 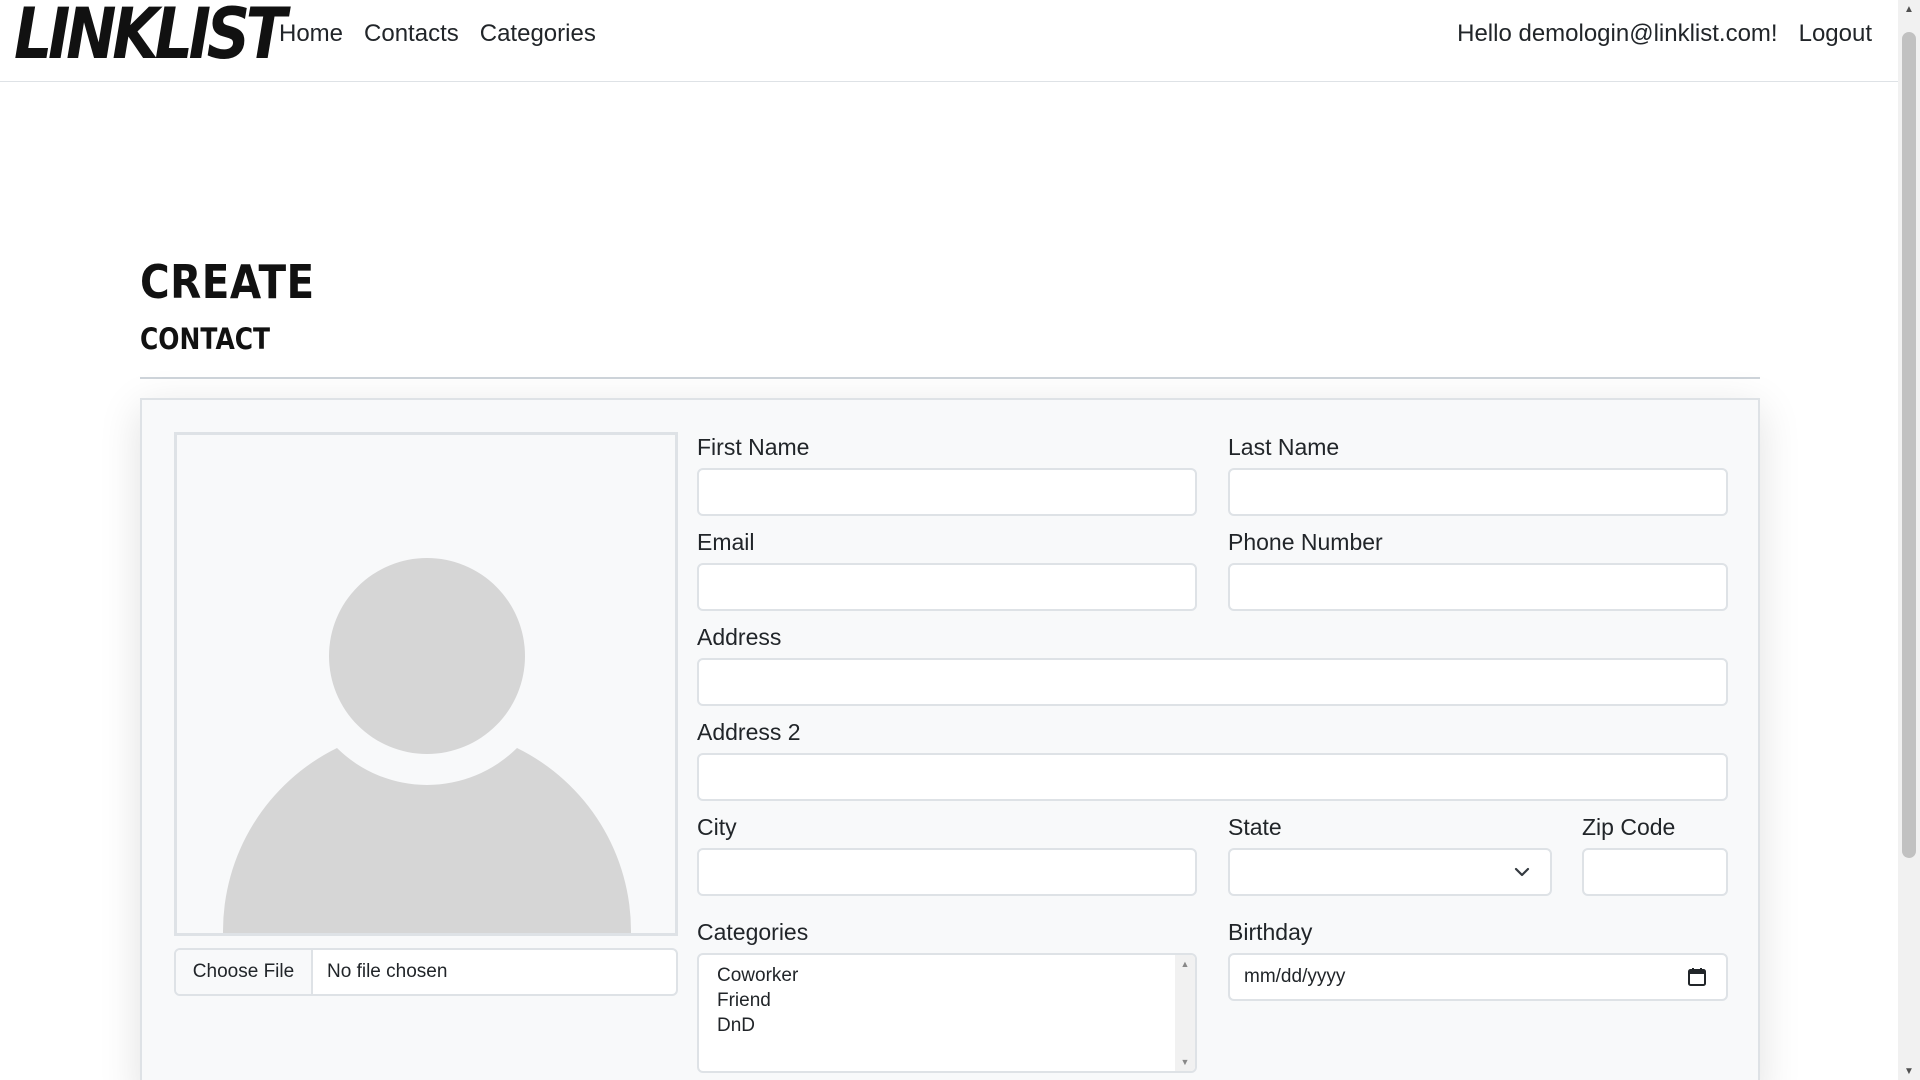 What do you see at coordinates (1185, 964) in the screenshot?
I see `listbox-scroll-up-icon: ▲` at bounding box center [1185, 964].